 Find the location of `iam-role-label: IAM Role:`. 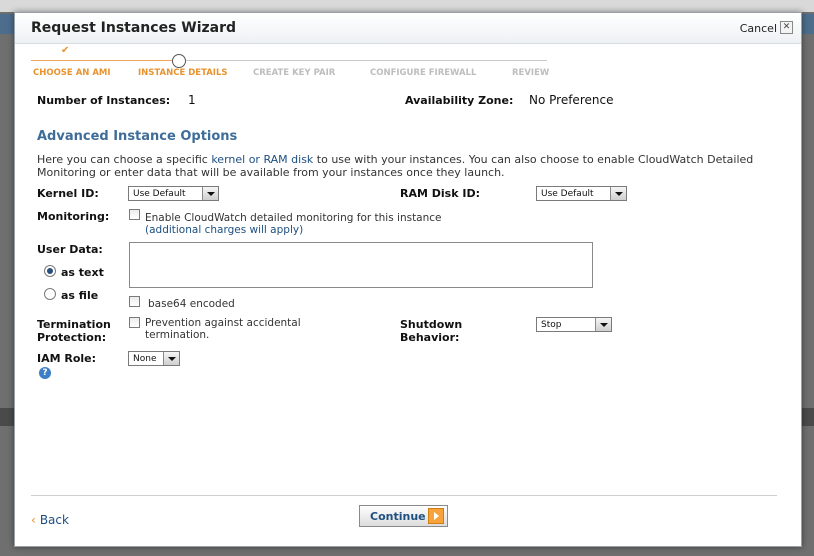

iam-role-label: IAM Role: is located at coordinates (67, 358).